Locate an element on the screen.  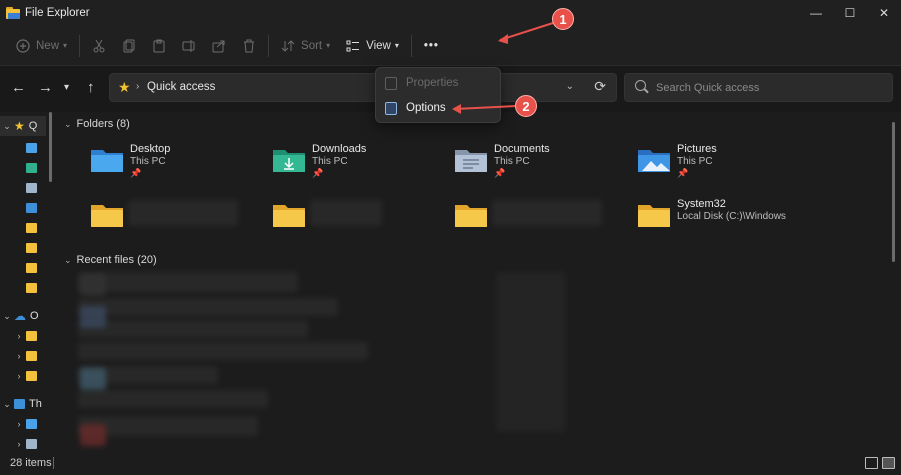
annotation-badge-1: 1 is located at coordinates (563, 19).